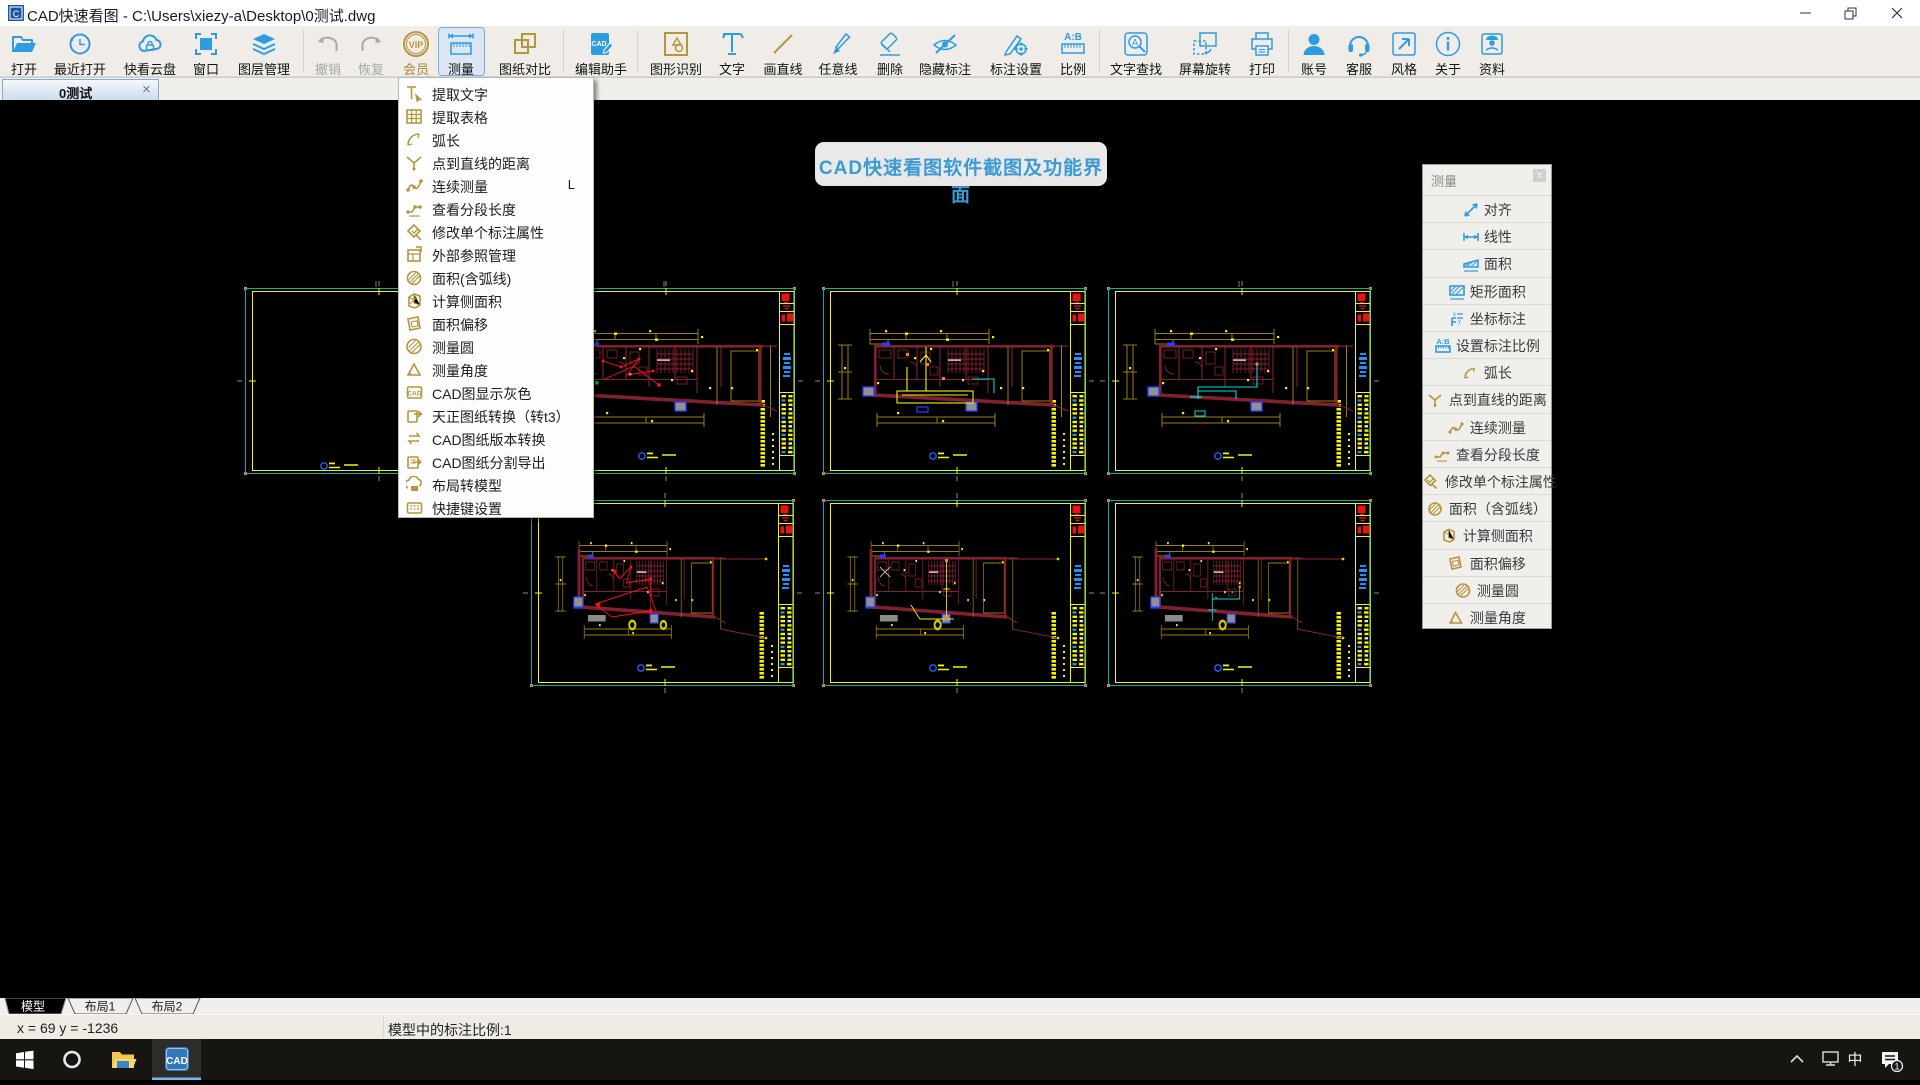 This screenshot has width=1920, height=1085. Describe the element at coordinates (167, 1007) in the screenshot. I see `svg-text: 布局2` at that location.